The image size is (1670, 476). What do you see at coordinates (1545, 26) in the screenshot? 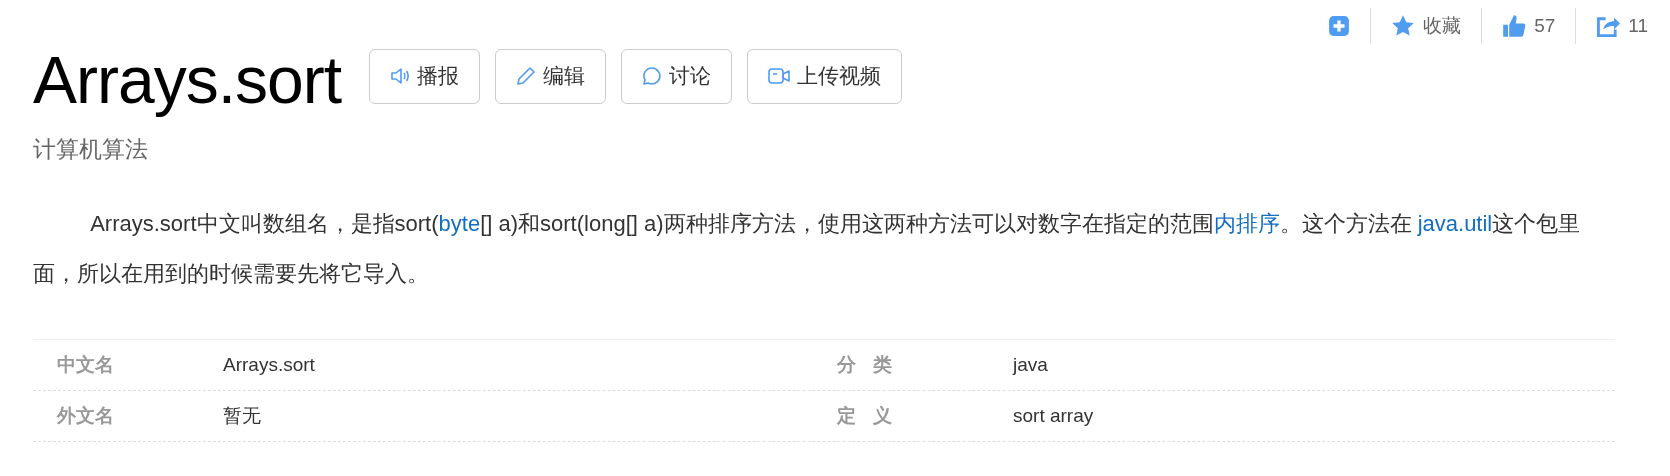
I see `like-count: 57` at bounding box center [1545, 26].